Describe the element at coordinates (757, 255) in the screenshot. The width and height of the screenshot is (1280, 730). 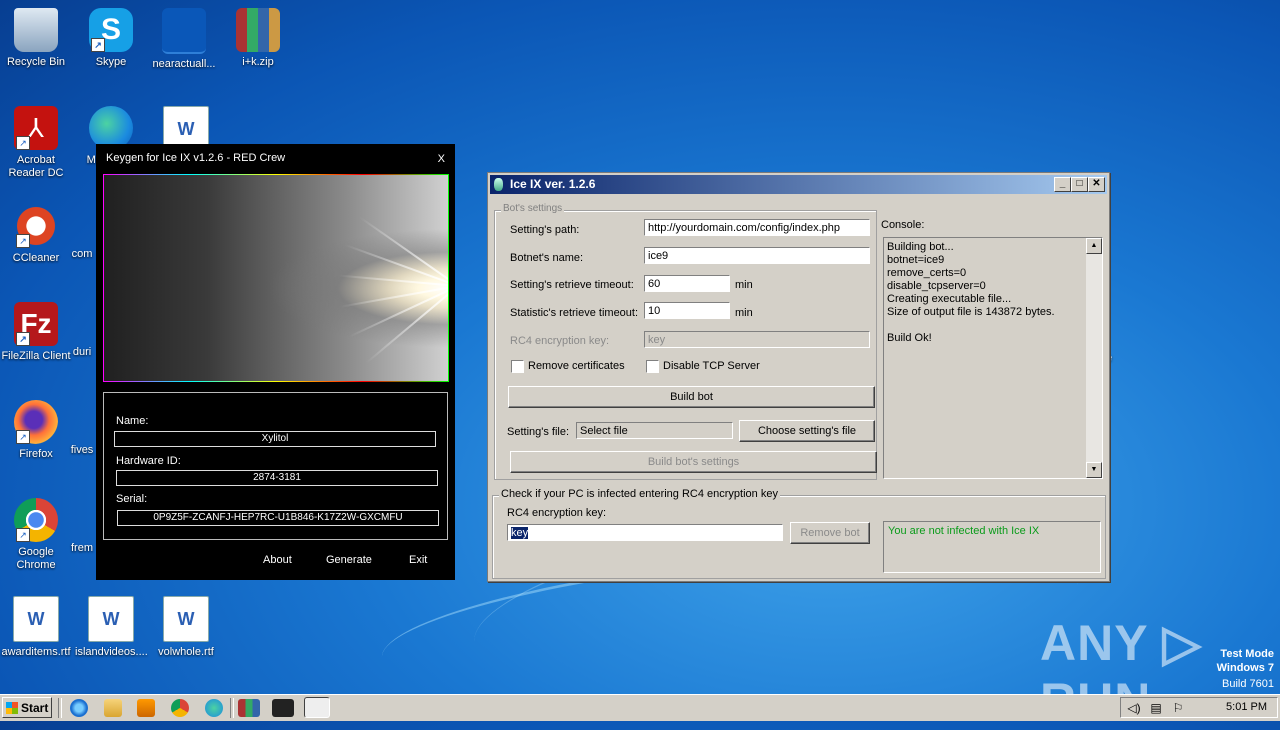
I see `botnet-name-input: ice9` at that location.